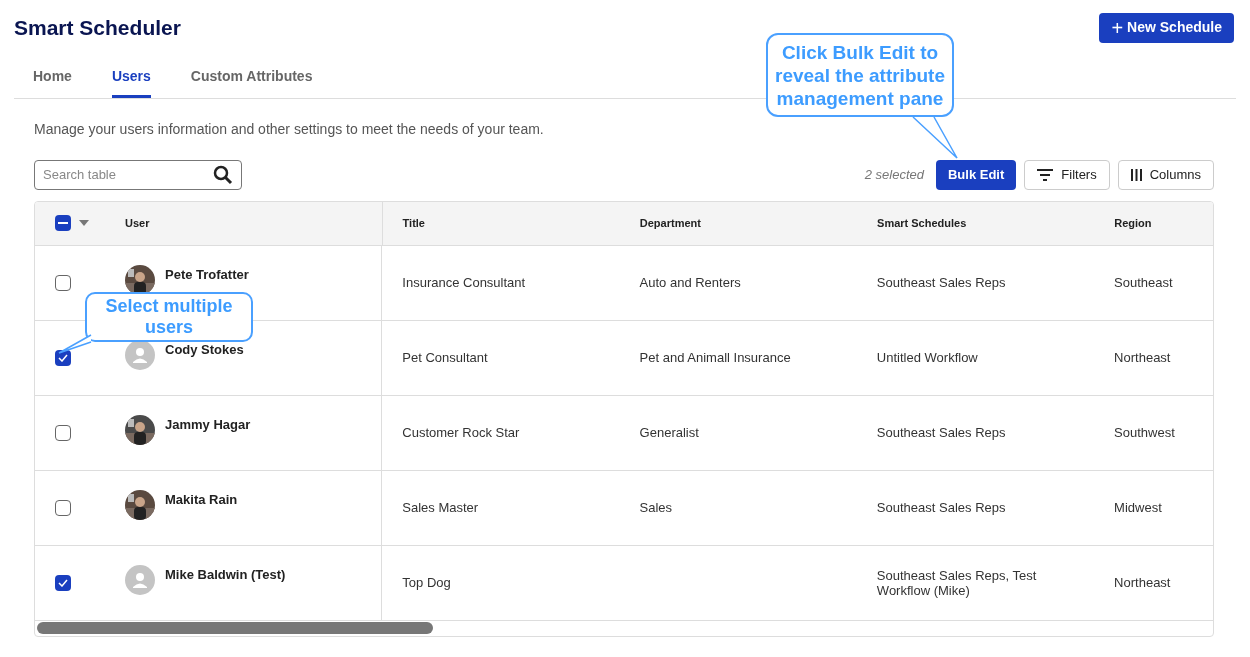  What do you see at coordinates (1138, 507) in the screenshot?
I see `table-cell: Midwest` at bounding box center [1138, 507].